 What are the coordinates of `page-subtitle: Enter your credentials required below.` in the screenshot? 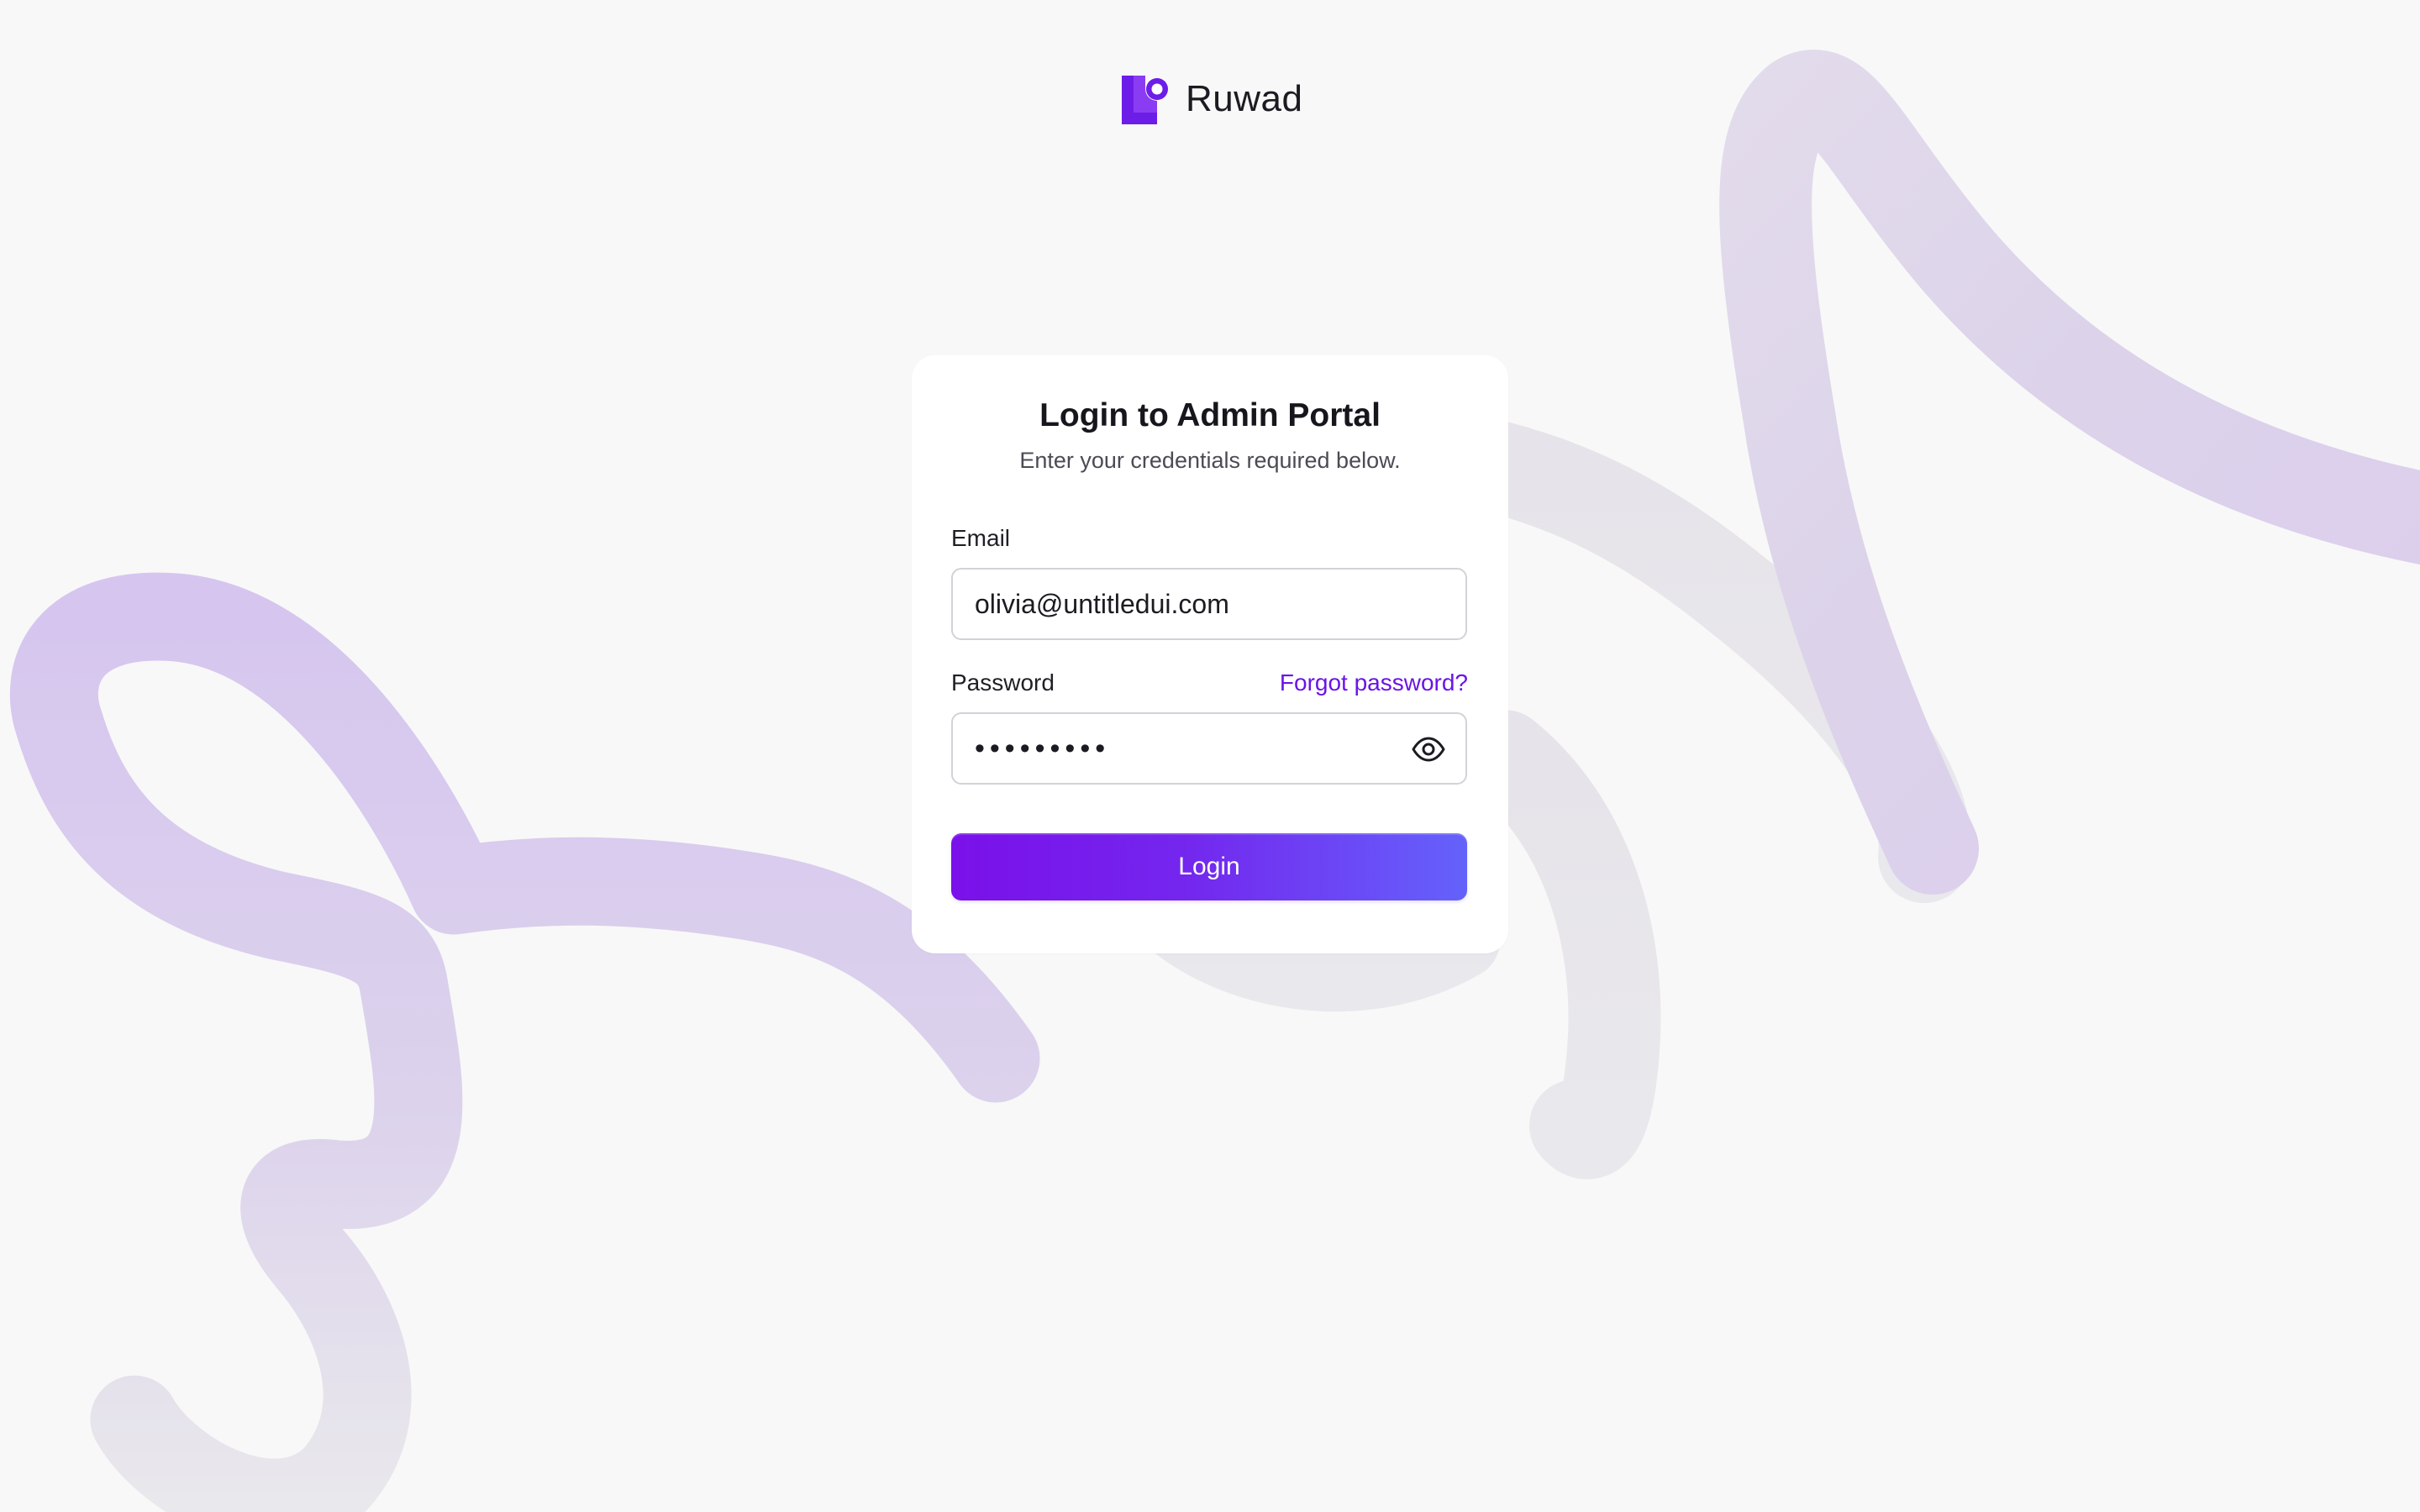 It's located at (1210, 460).